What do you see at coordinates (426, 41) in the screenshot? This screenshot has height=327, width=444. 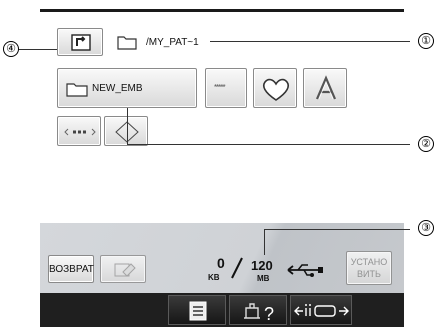 I see `callout-1: ①` at bounding box center [426, 41].